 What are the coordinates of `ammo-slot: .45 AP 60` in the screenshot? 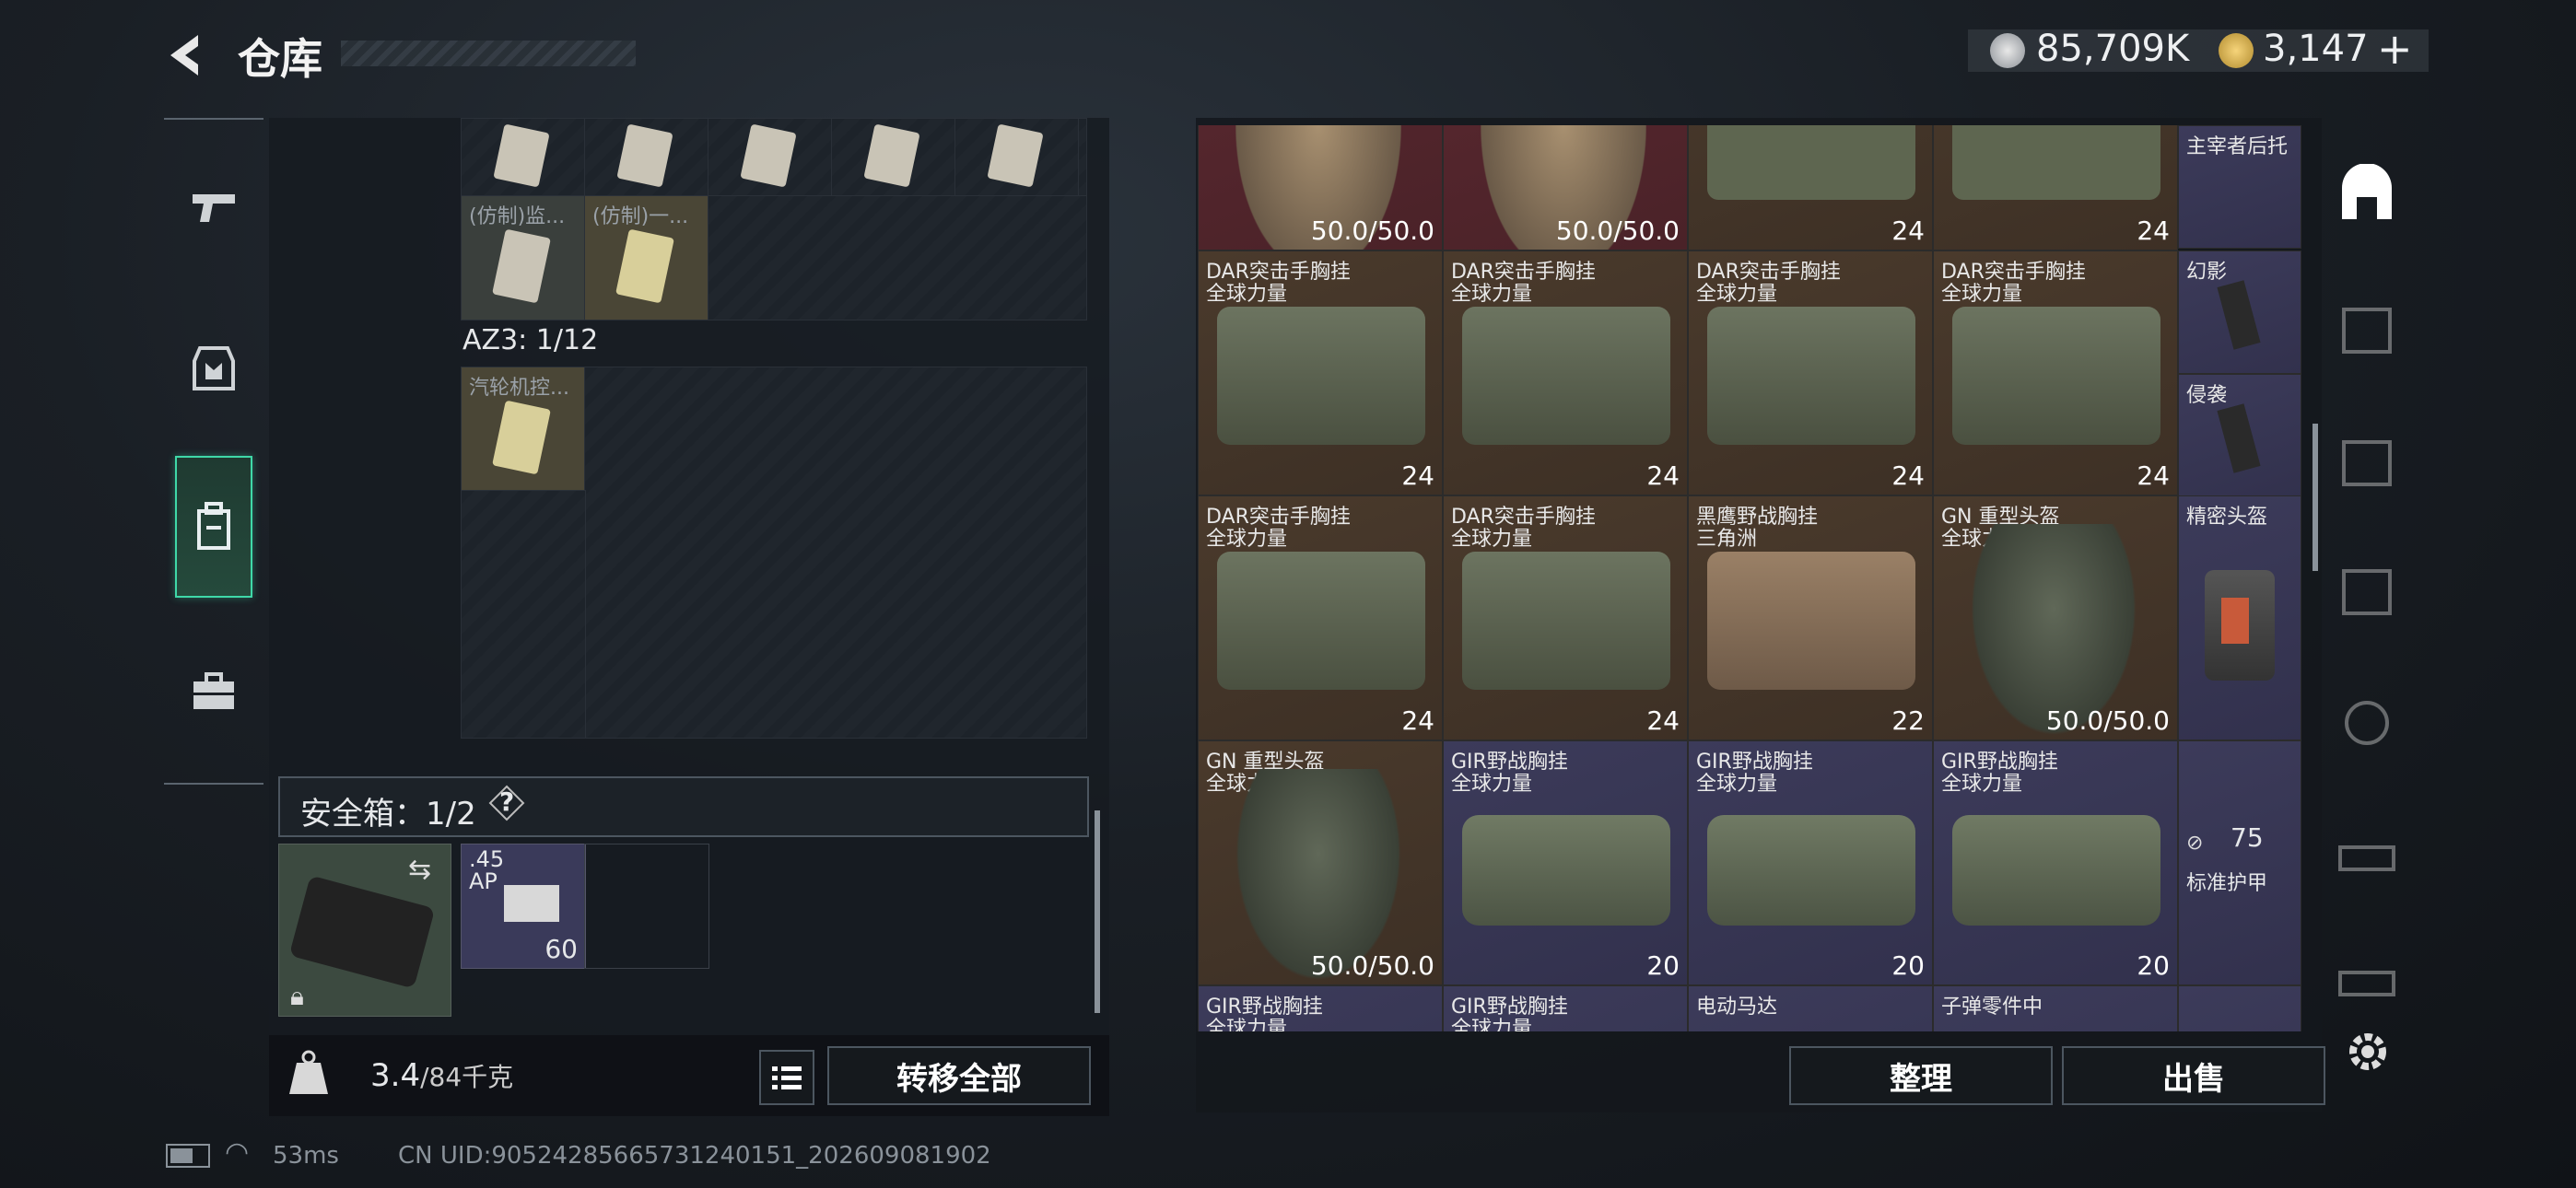 It's located at (523, 906).